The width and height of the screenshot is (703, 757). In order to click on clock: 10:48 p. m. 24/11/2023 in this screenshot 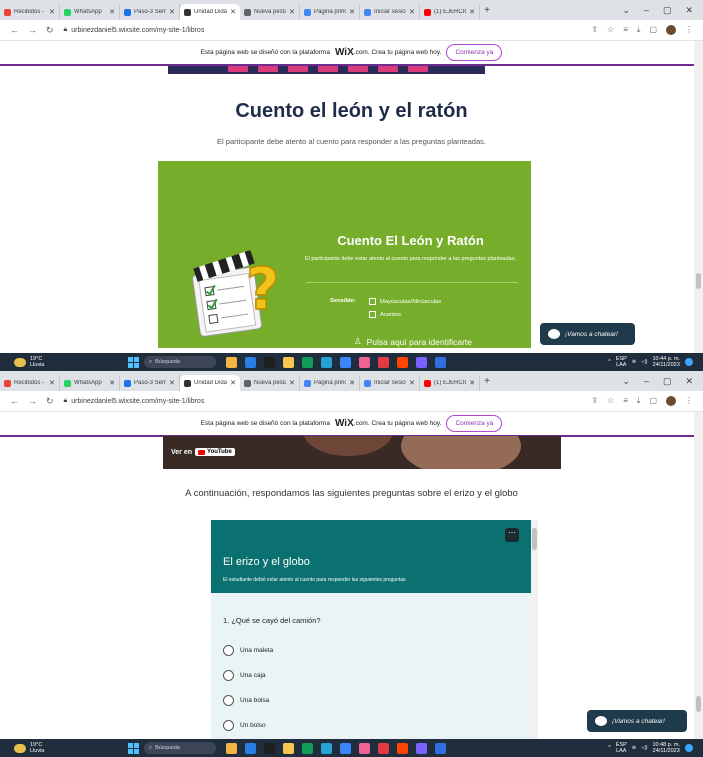, I will do `click(666, 748)`.